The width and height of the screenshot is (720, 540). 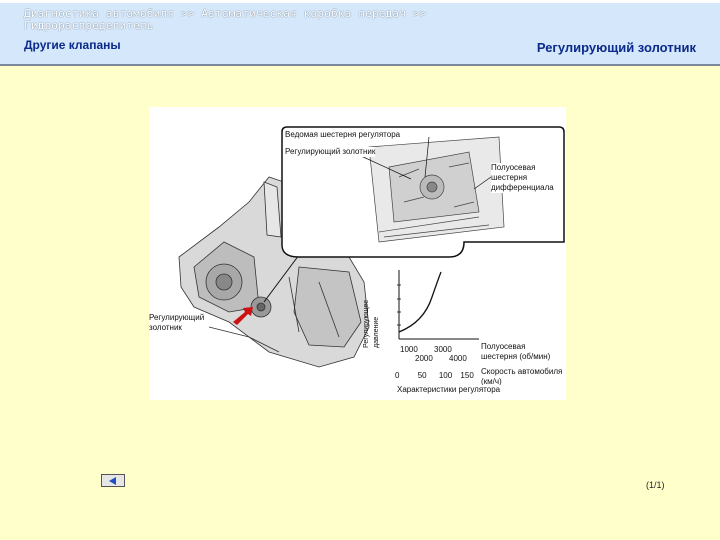 What do you see at coordinates (441, 359) in the screenshot?
I see `label-x-ticks-mid: 2000 4000` at bounding box center [441, 359].